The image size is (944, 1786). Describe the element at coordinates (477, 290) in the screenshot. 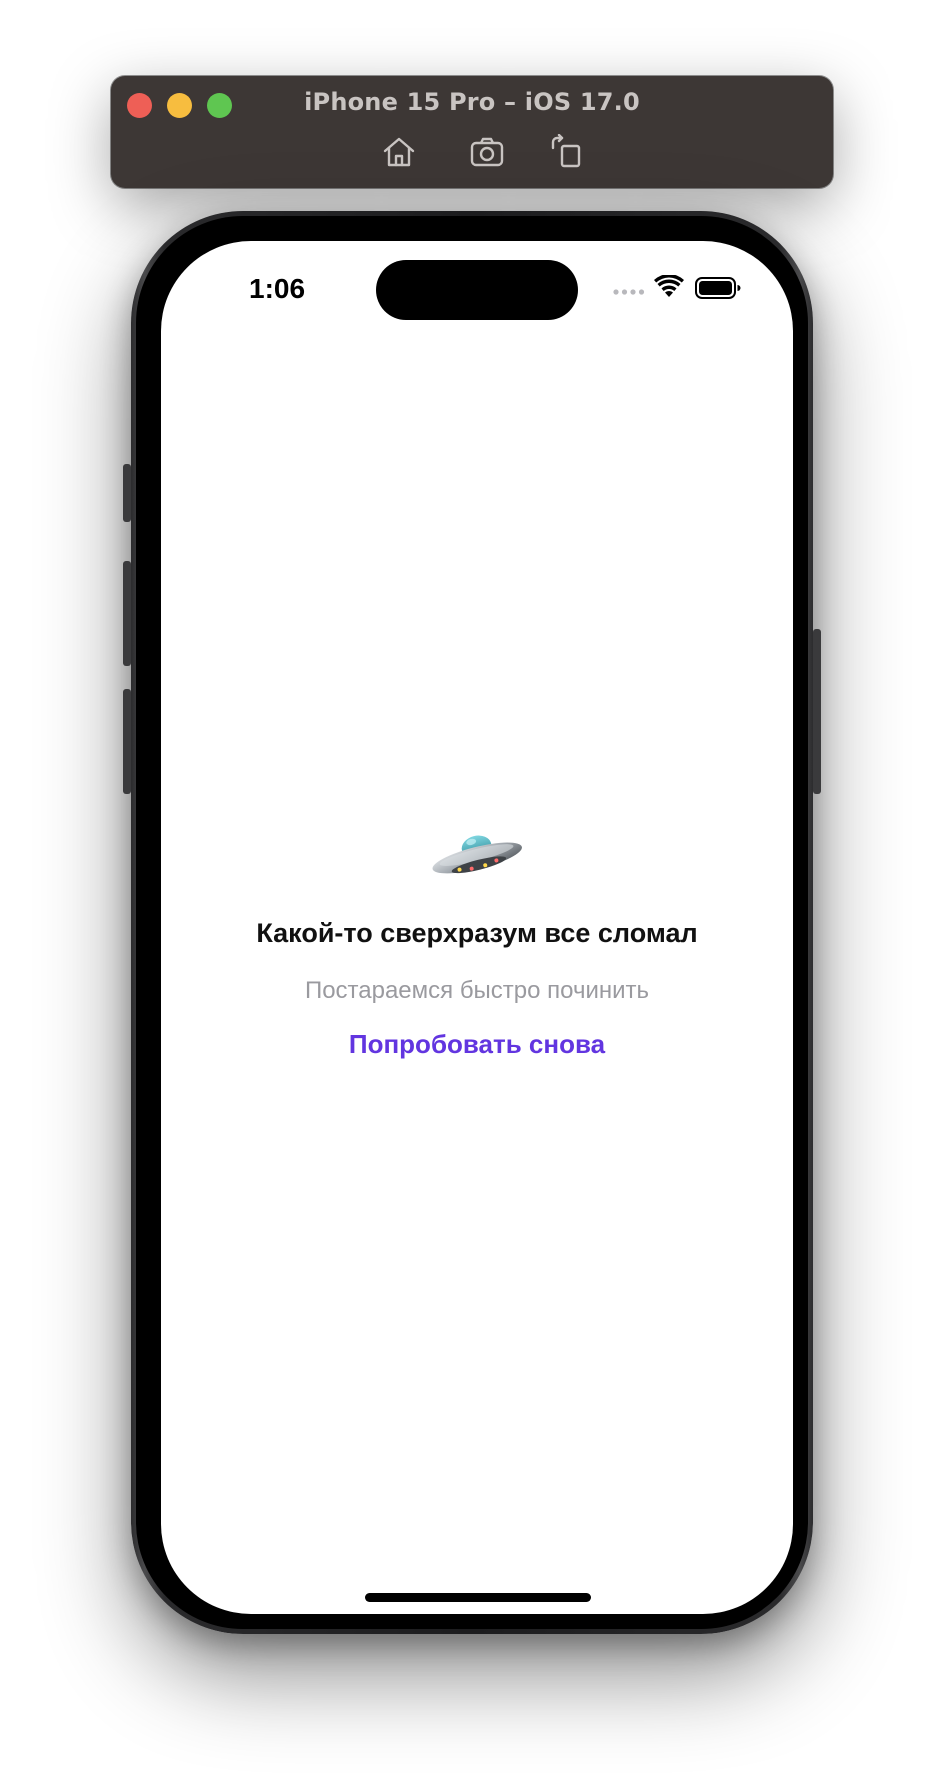

I see `dynamic-island` at that location.